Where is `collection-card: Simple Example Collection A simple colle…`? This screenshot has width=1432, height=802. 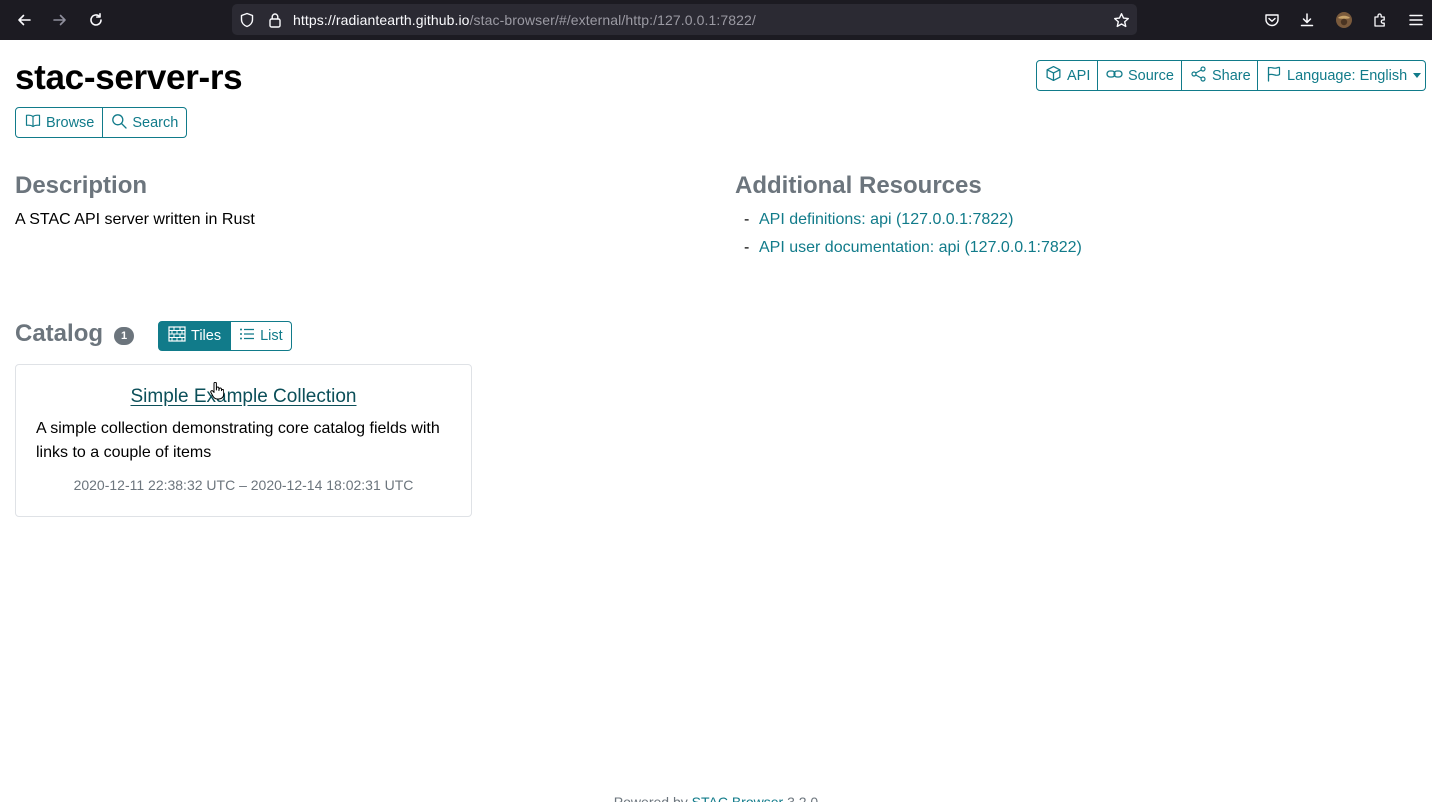
collection-card: Simple Example Collection A simple colle… is located at coordinates (243, 440).